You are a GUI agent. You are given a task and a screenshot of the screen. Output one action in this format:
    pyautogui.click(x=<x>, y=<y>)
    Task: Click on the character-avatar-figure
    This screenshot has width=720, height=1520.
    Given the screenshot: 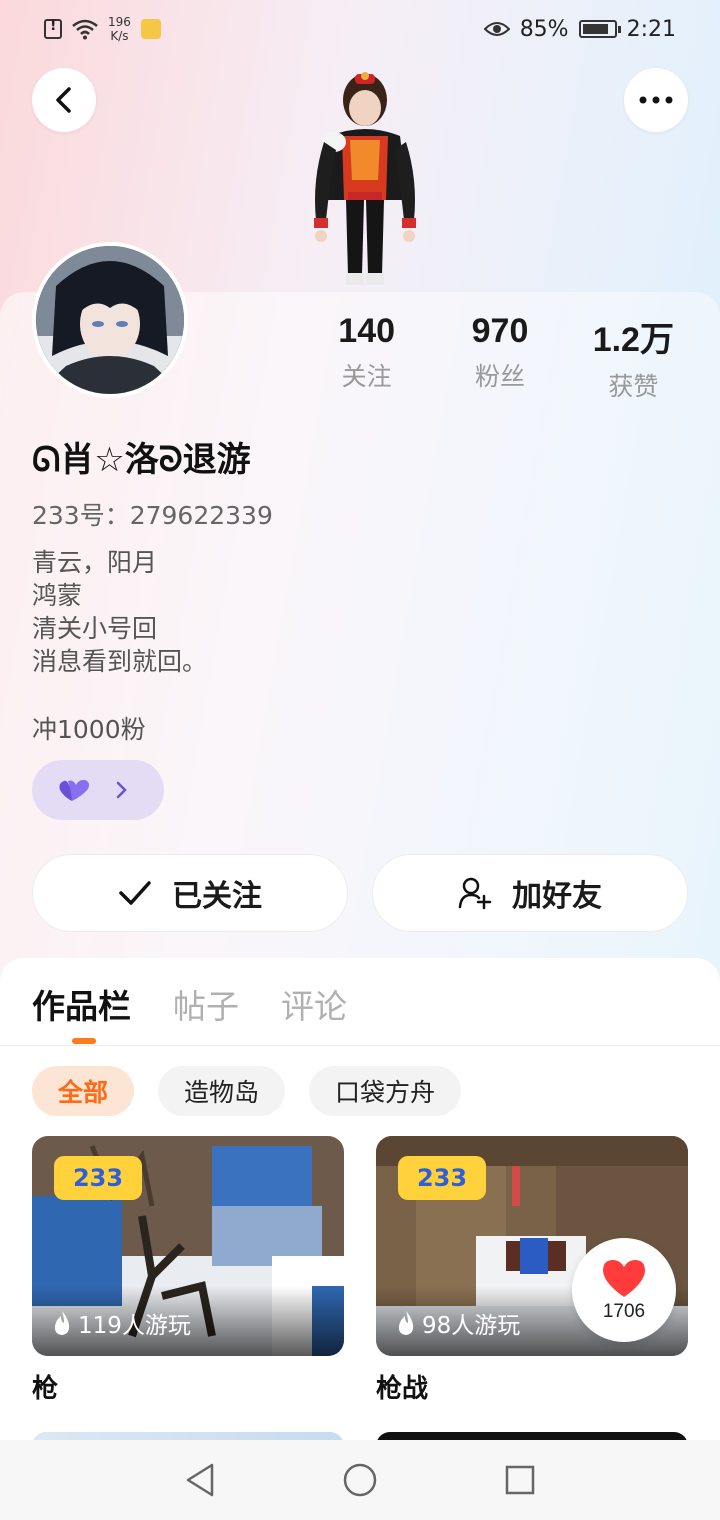 What is the action you would take?
    pyautogui.click(x=365, y=182)
    